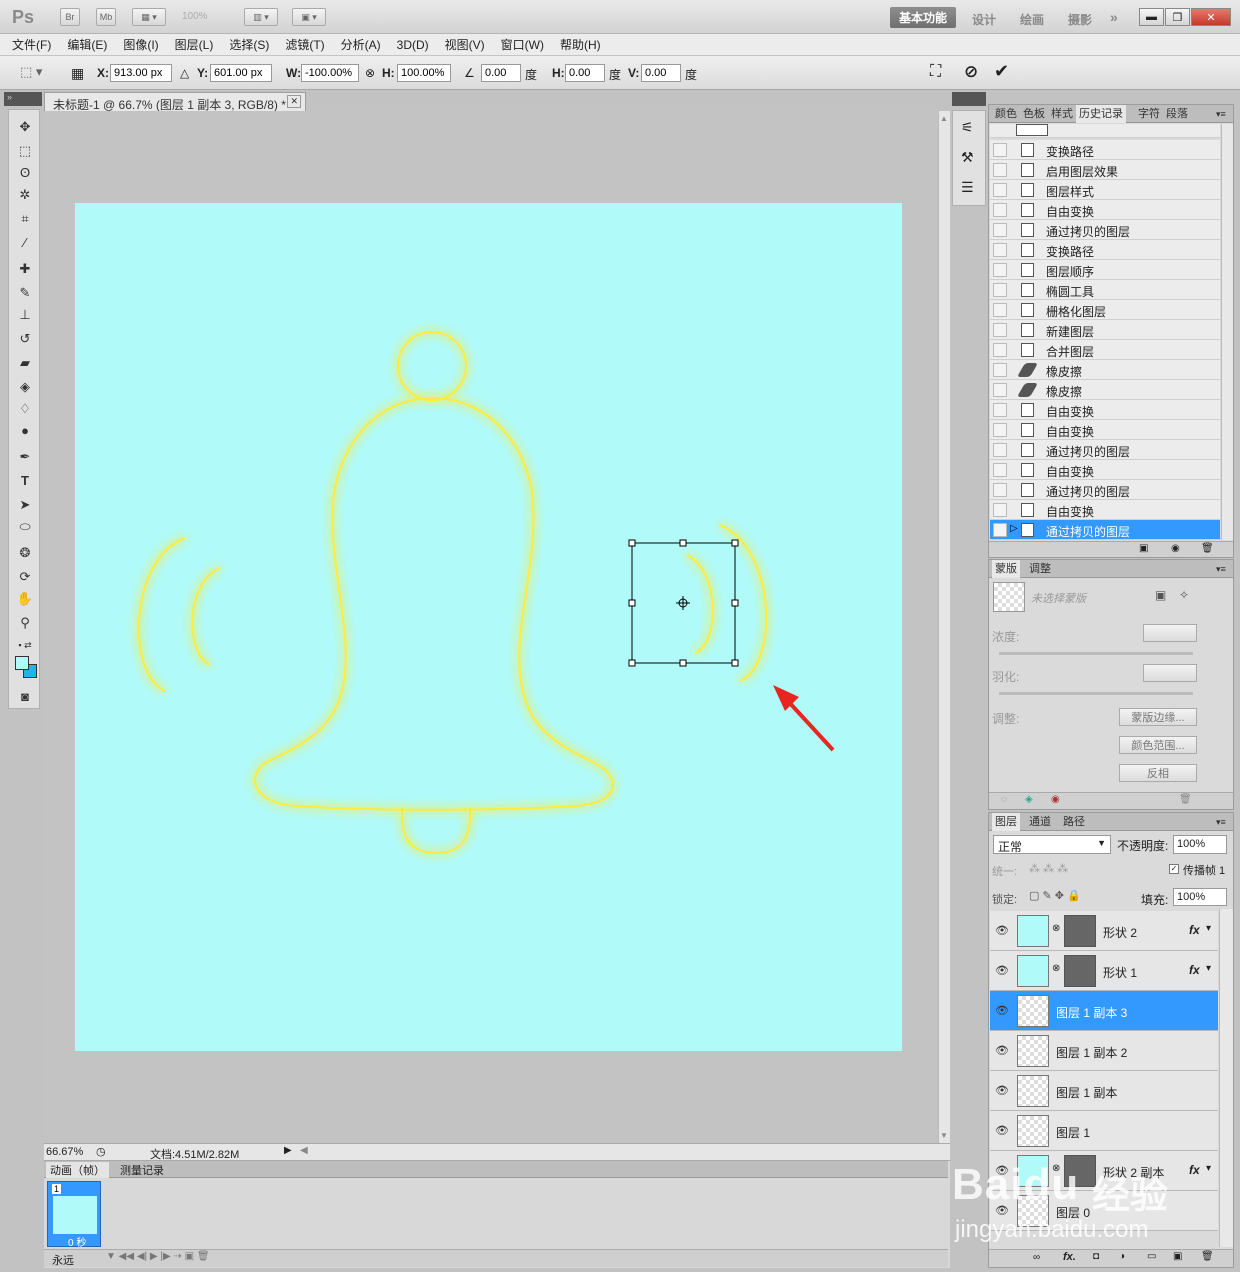  Describe the element at coordinates (465, 44) in the screenshot. I see `menu-view: 视图(V)` at that location.